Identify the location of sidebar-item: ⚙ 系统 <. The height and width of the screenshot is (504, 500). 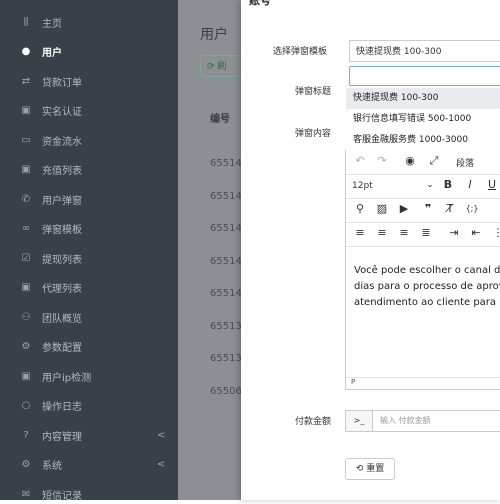
(89, 465).